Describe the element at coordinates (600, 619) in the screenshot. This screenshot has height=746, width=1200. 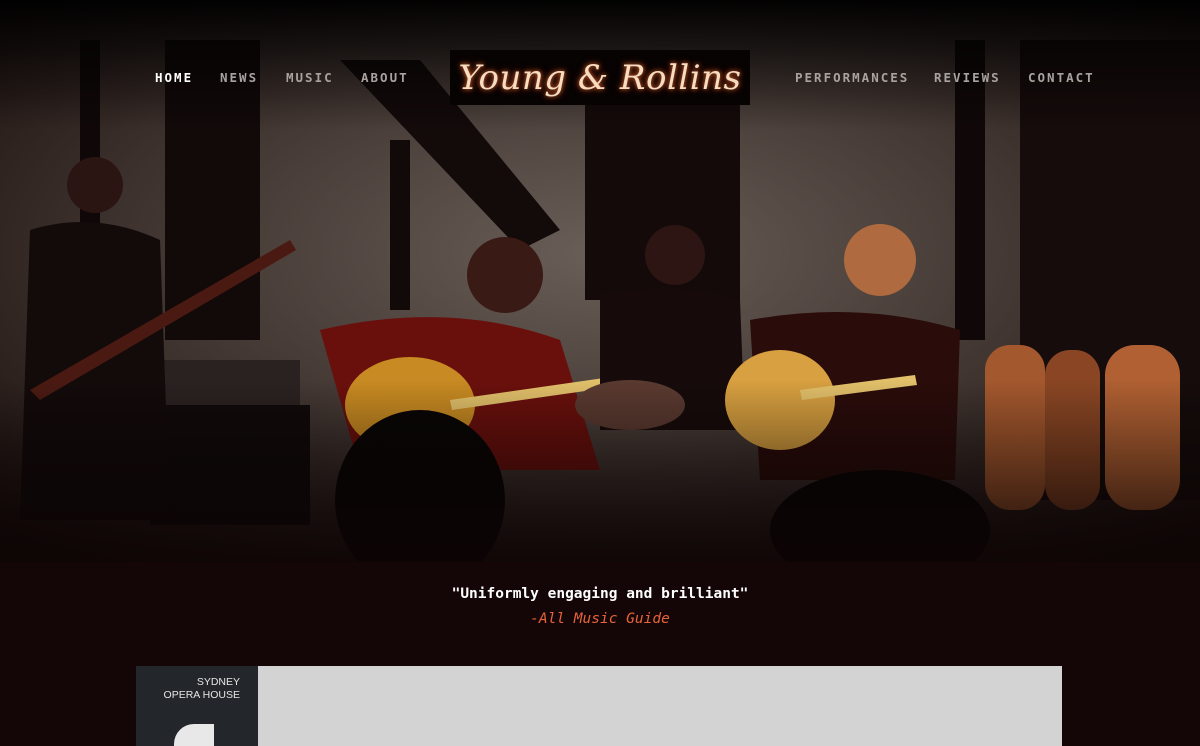
I see `testimonial-attribution: -All Music Guide` at that location.